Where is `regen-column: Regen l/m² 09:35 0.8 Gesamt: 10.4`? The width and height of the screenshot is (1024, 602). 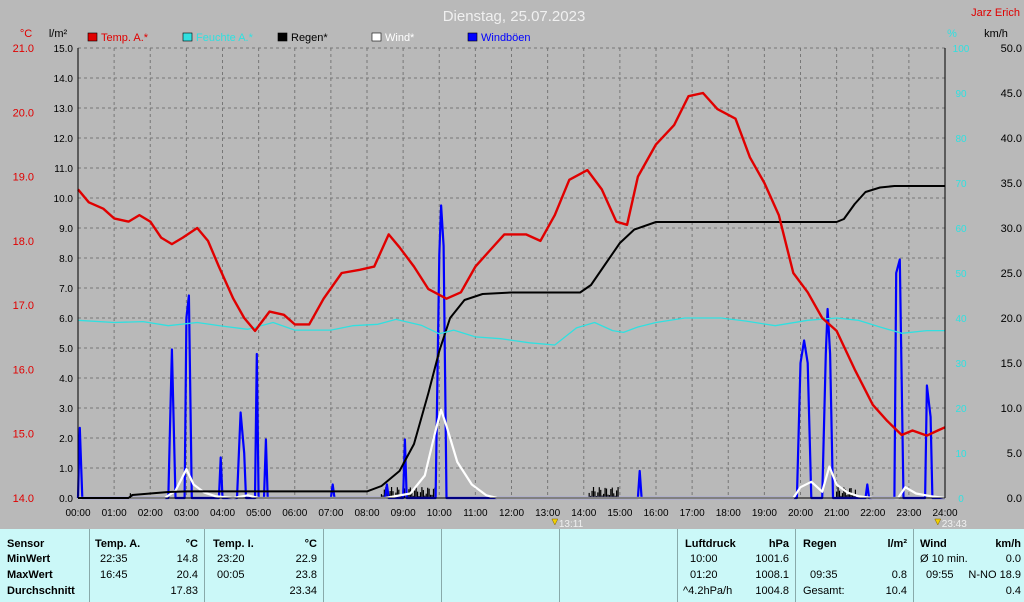 regen-column: Regen l/m² 09:35 0.8 Gesamt: 10.4 is located at coordinates (855, 565).